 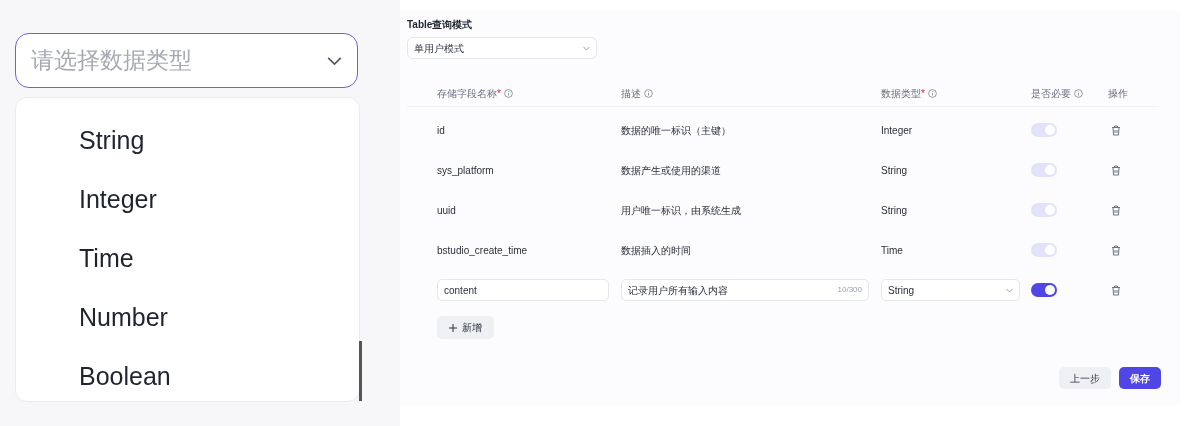 What do you see at coordinates (187, 376) in the screenshot?
I see `dropdown-option: Boolean` at bounding box center [187, 376].